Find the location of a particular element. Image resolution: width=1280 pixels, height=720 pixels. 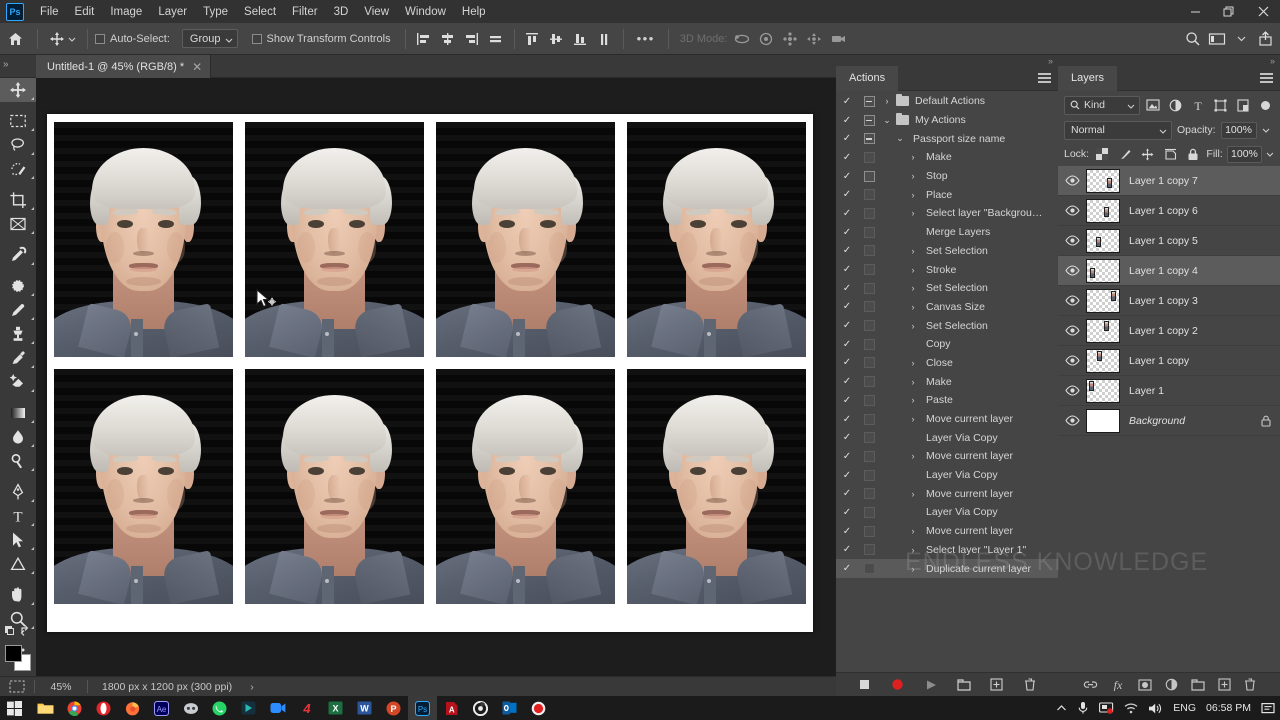

move-tool-icon is located at coordinates (18, 90).